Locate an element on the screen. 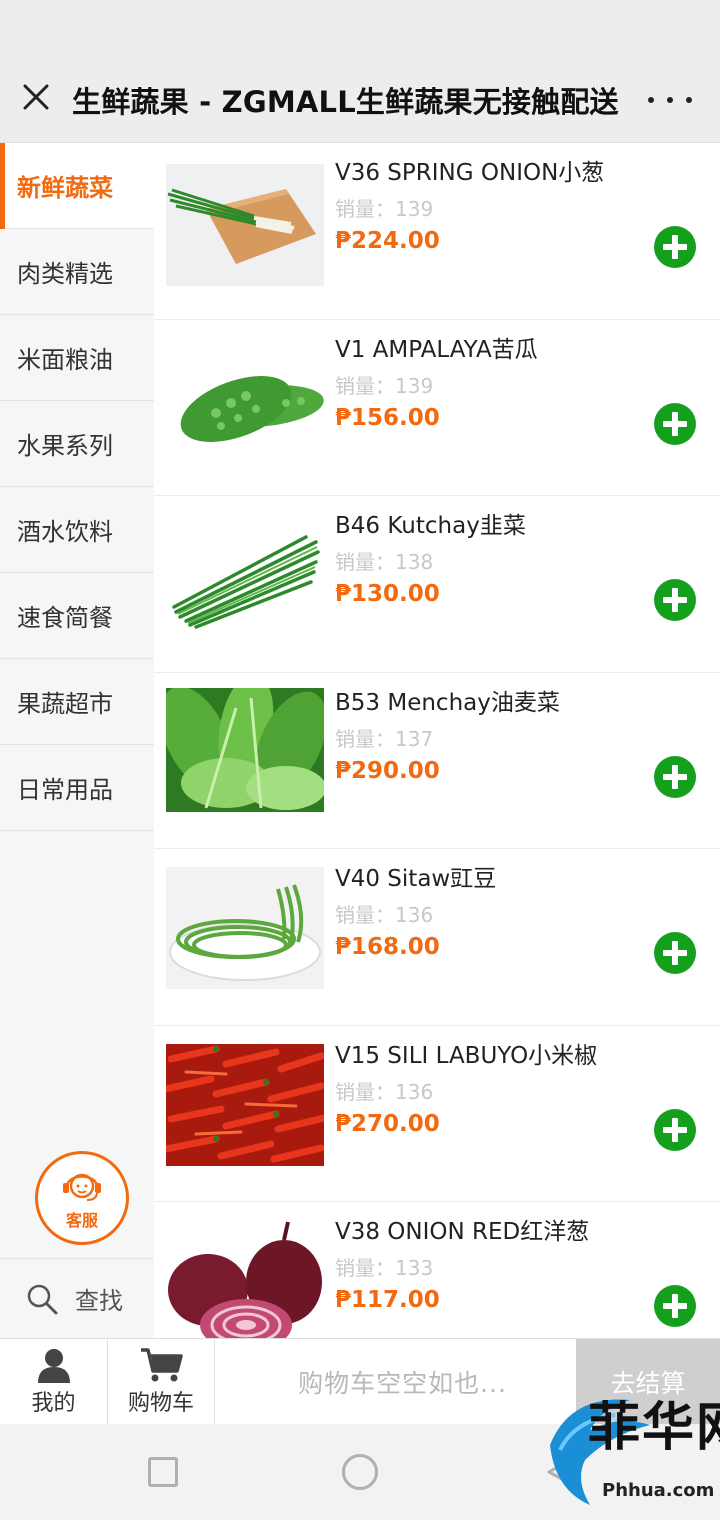 This screenshot has width=720, height=1520. category-item-meat: 肉类精选 is located at coordinates (77, 272).